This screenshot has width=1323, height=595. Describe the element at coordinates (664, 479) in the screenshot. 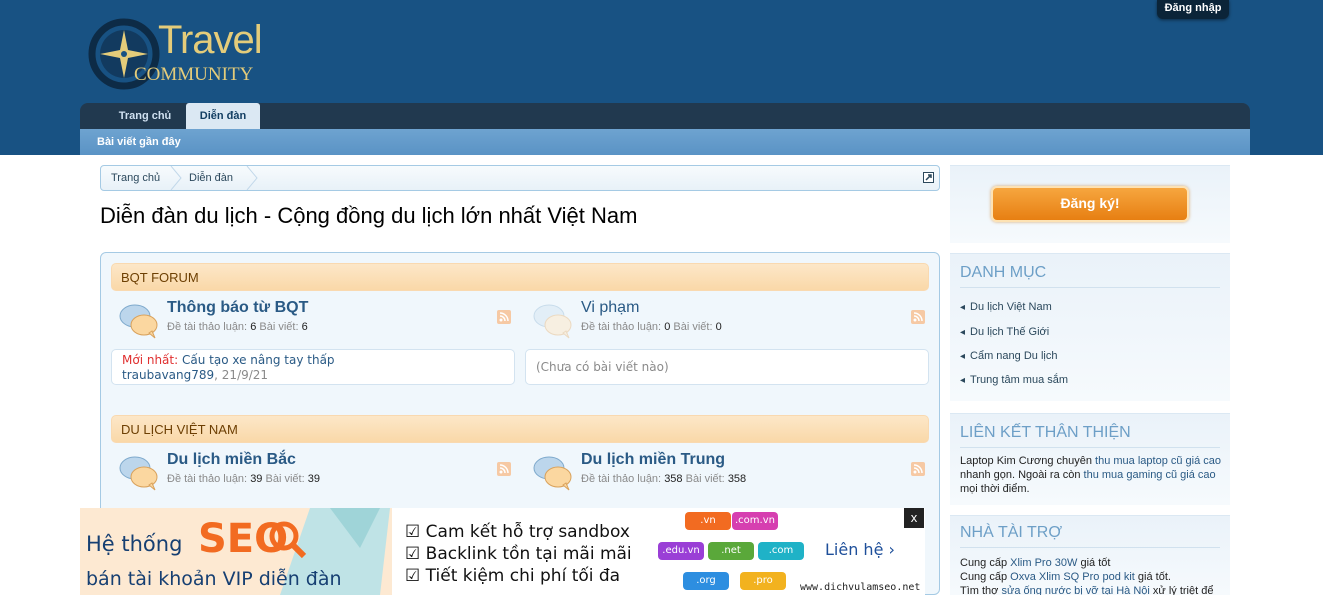

I see `forum-stats: Đề tài thảo luận: 358 Bài viết: 358` at that location.